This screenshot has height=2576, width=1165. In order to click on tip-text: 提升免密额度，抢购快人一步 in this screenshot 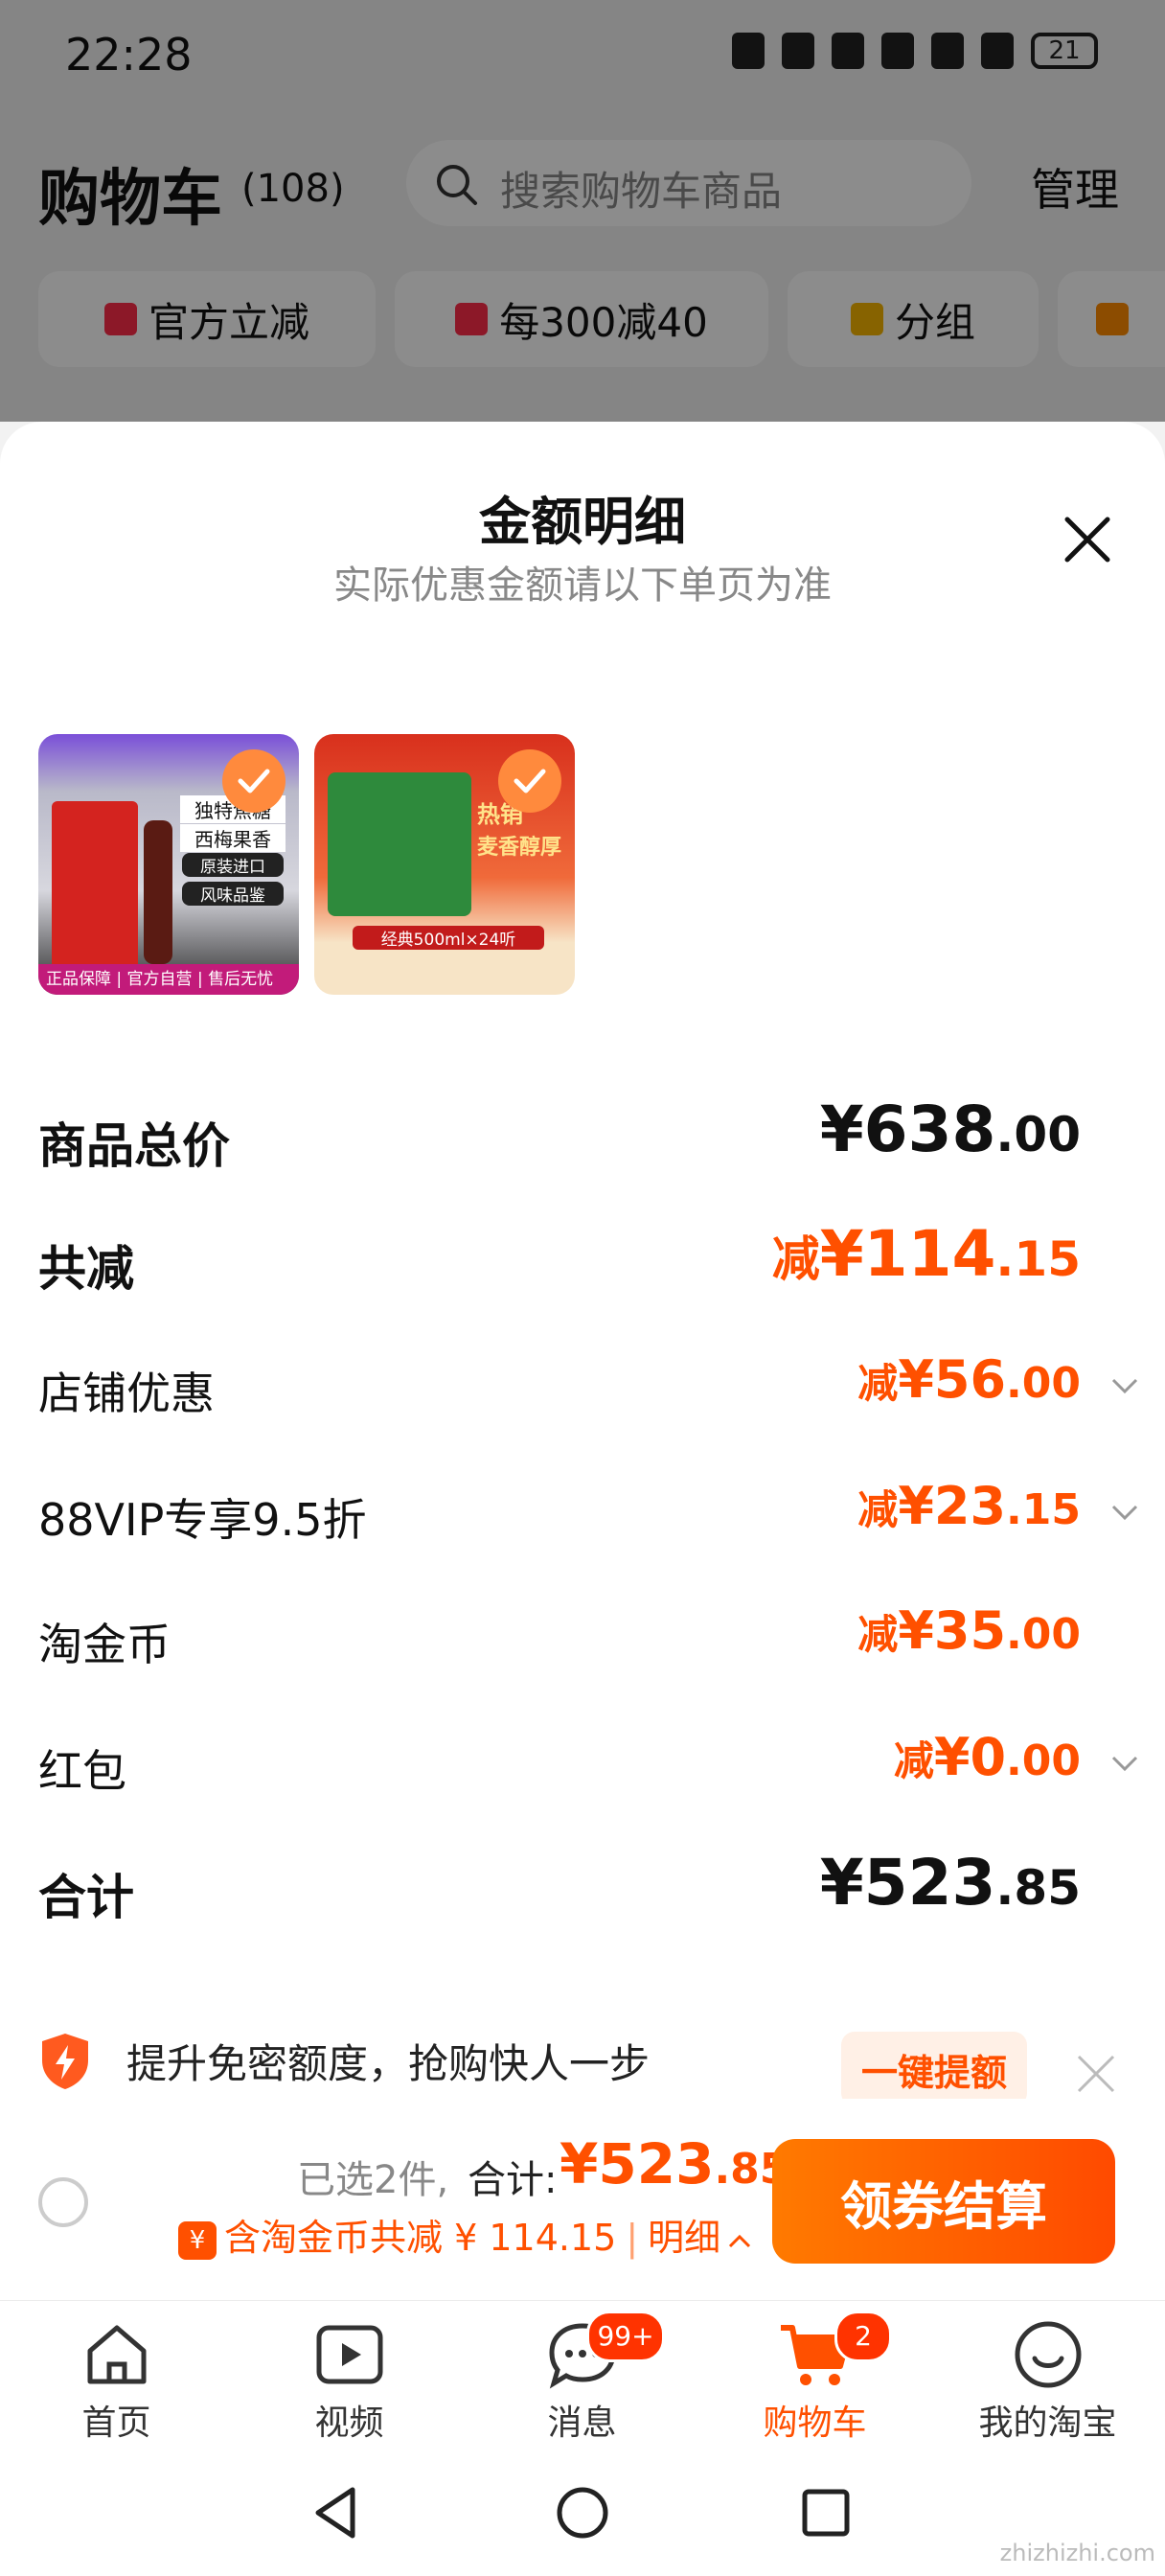, I will do `click(389, 2064)`.